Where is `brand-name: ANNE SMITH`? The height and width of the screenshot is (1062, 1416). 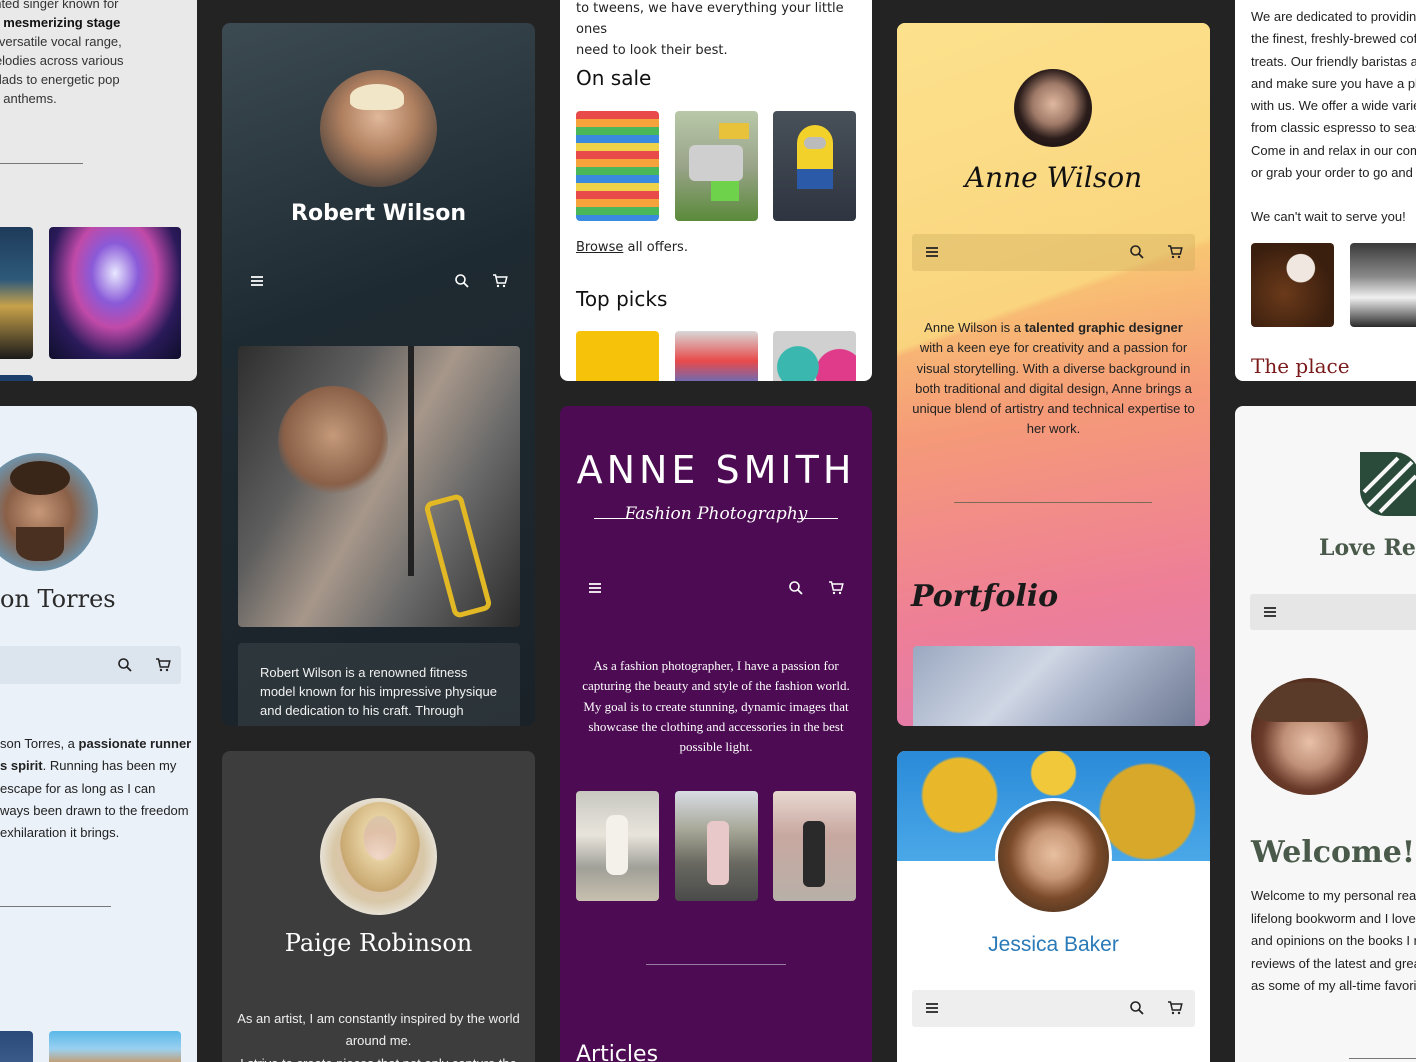
brand-name: ANNE SMITH is located at coordinates (716, 470).